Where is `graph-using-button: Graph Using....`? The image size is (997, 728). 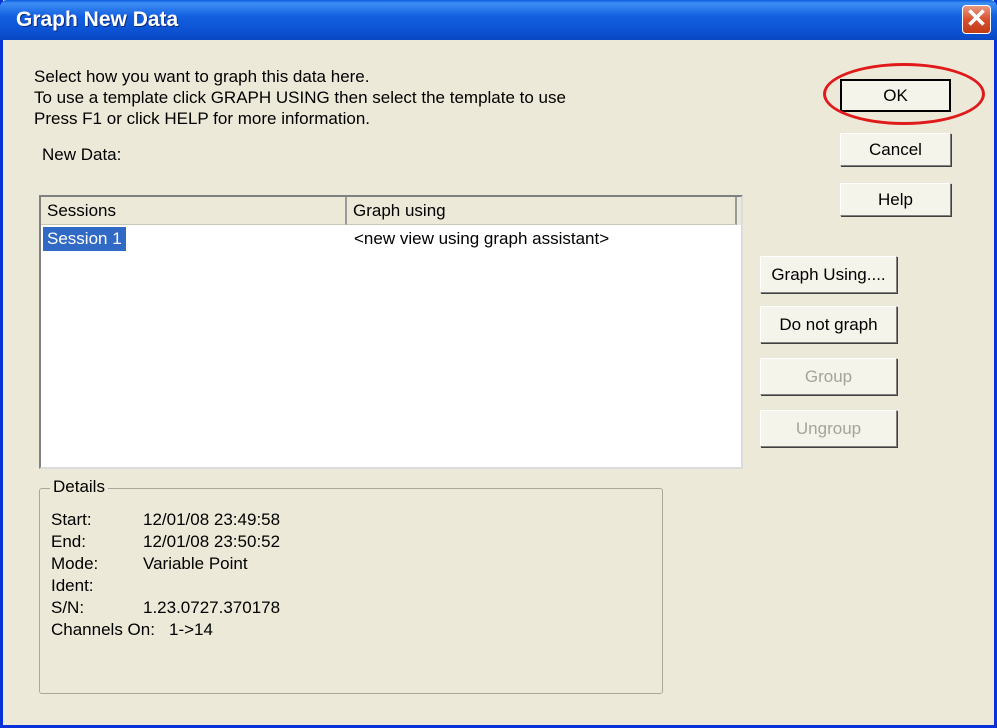 graph-using-button: Graph Using.... is located at coordinates (828, 274).